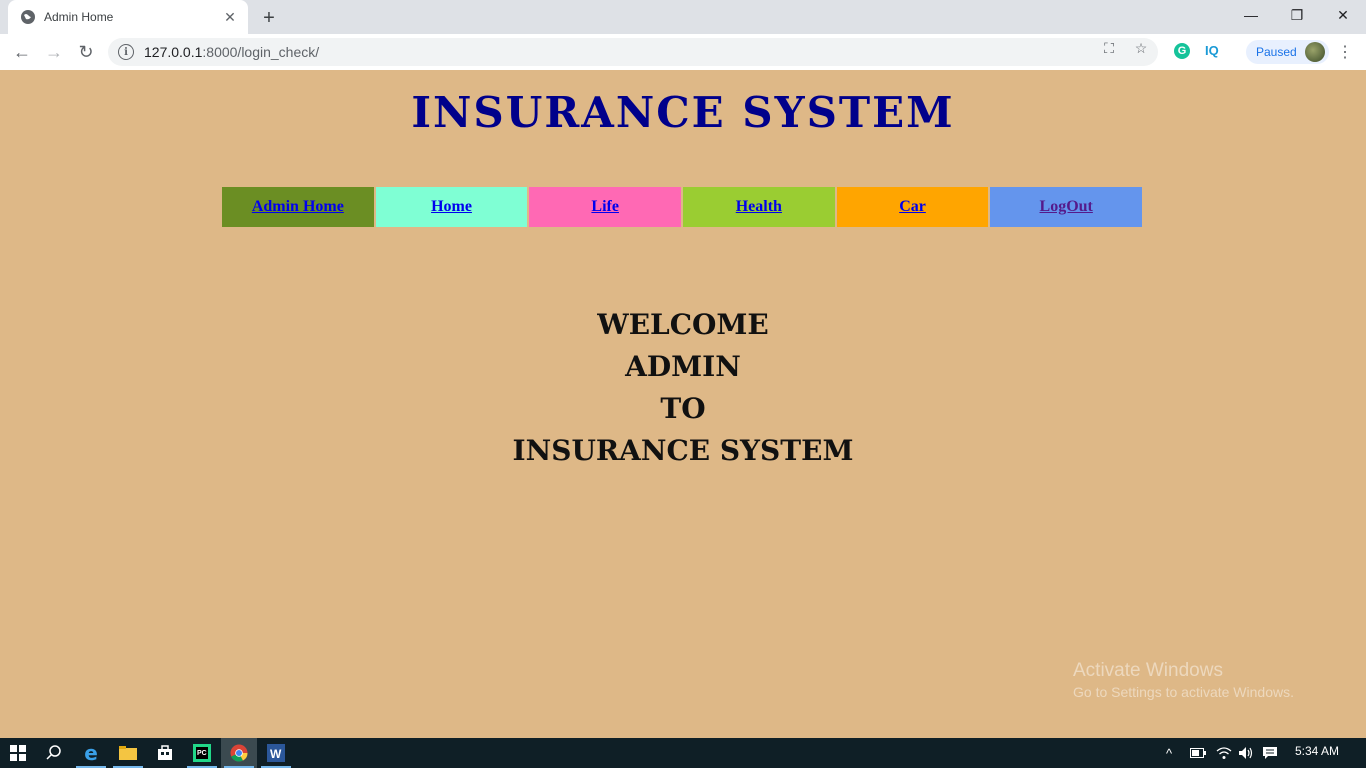 The width and height of the screenshot is (1366, 768). Describe the element at coordinates (1314, 52) in the screenshot. I see `avatar` at that location.